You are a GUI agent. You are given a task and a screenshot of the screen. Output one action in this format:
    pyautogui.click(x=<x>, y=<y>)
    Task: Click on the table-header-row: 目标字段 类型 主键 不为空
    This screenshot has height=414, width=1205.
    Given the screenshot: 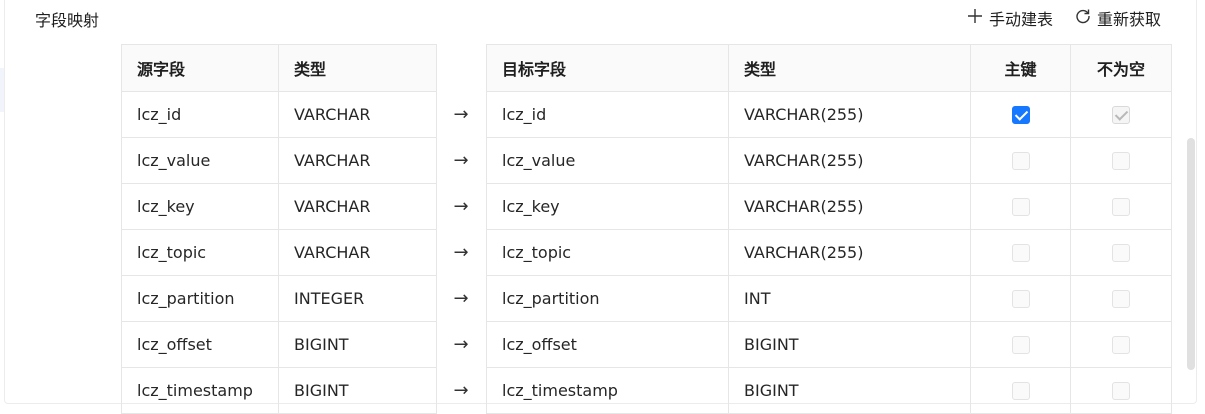 What is the action you would take?
    pyautogui.click(x=829, y=68)
    